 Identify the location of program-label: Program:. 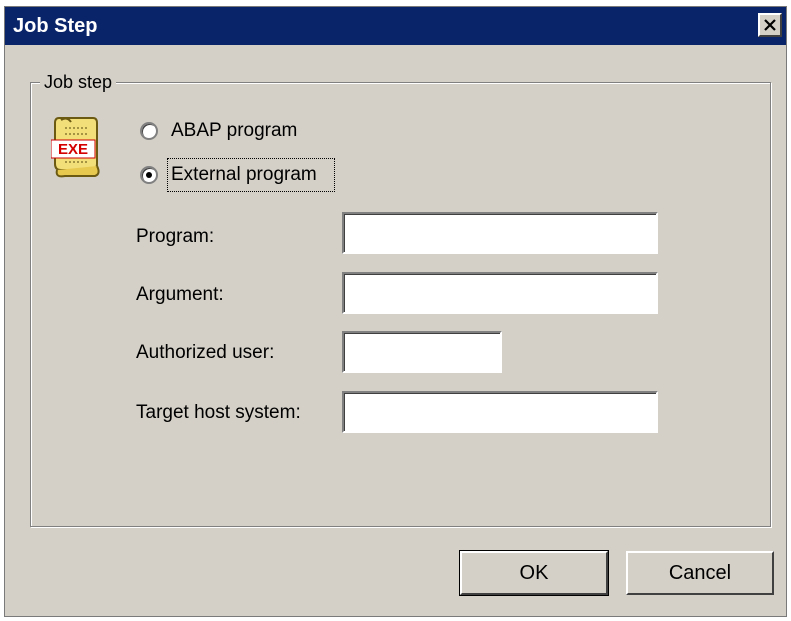
(175, 236).